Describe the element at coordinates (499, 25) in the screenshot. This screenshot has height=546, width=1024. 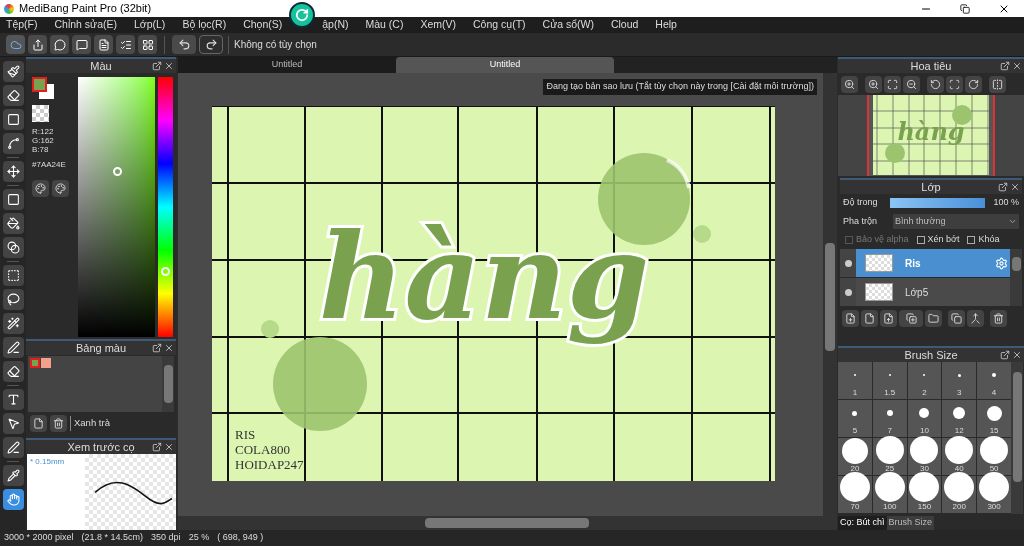
I see `menu-item: Công cụ(T)` at that location.